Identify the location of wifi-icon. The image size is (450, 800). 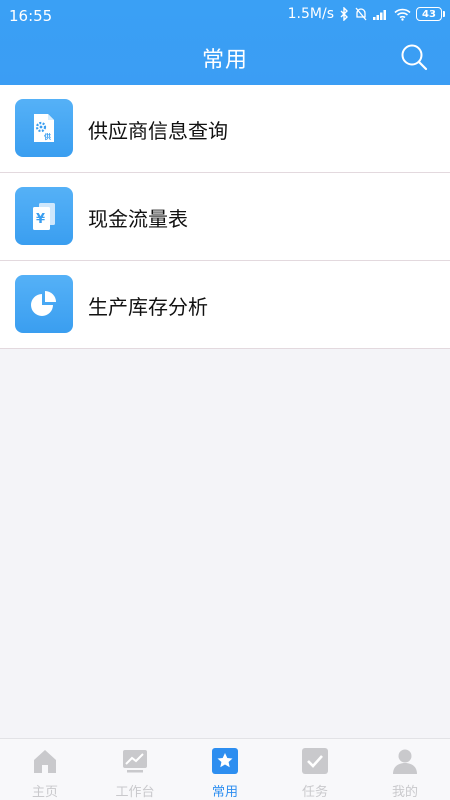
(402, 14).